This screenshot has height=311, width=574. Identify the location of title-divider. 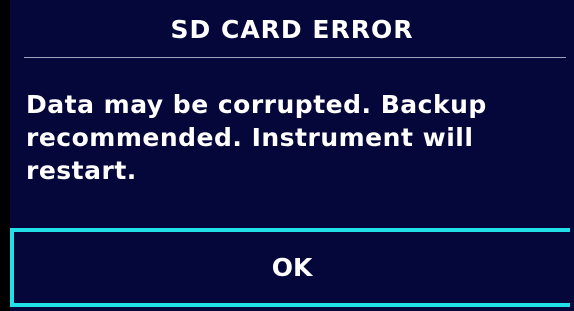
(295, 57).